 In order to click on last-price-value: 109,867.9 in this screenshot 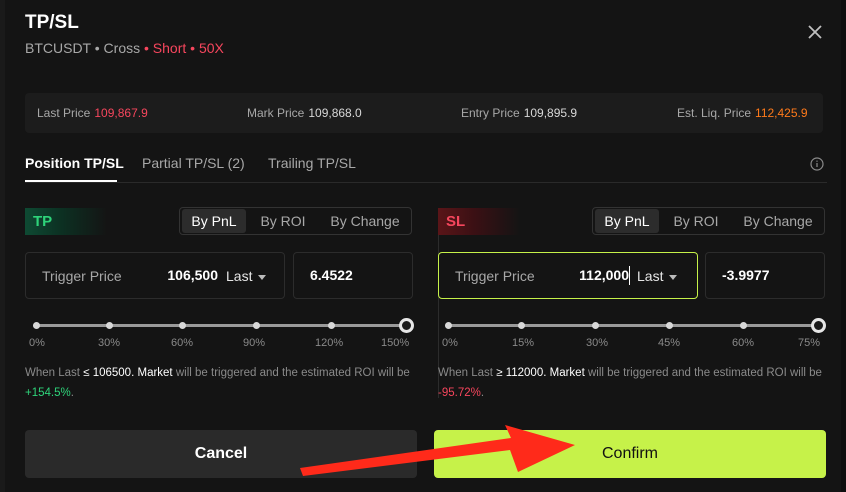, I will do `click(121, 113)`.